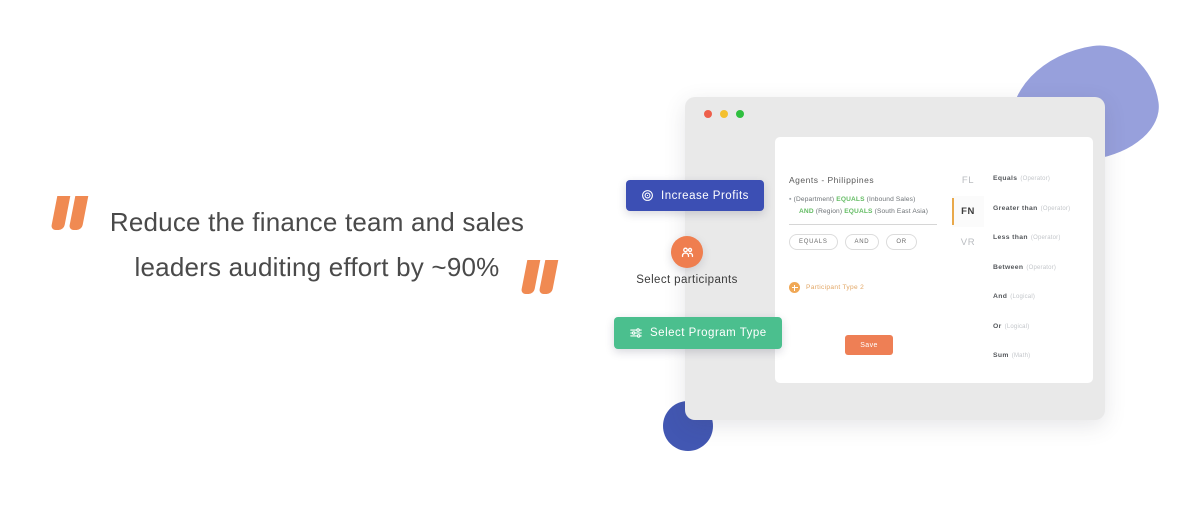 This screenshot has height=506, width=1200. What do you see at coordinates (806, 211) in the screenshot?
I see `rule-keyword: AND` at bounding box center [806, 211].